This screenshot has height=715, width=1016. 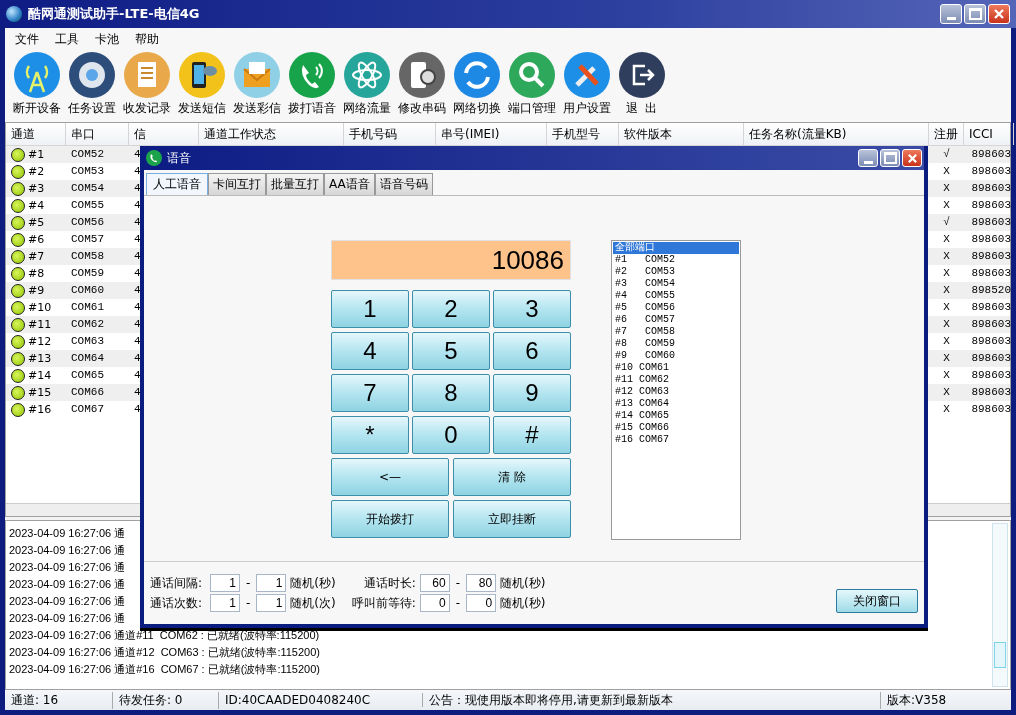 What do you see at coordinates (451, 351) in the screenshot?
I see `dial-key: 5` at bounding box center [451, 351].